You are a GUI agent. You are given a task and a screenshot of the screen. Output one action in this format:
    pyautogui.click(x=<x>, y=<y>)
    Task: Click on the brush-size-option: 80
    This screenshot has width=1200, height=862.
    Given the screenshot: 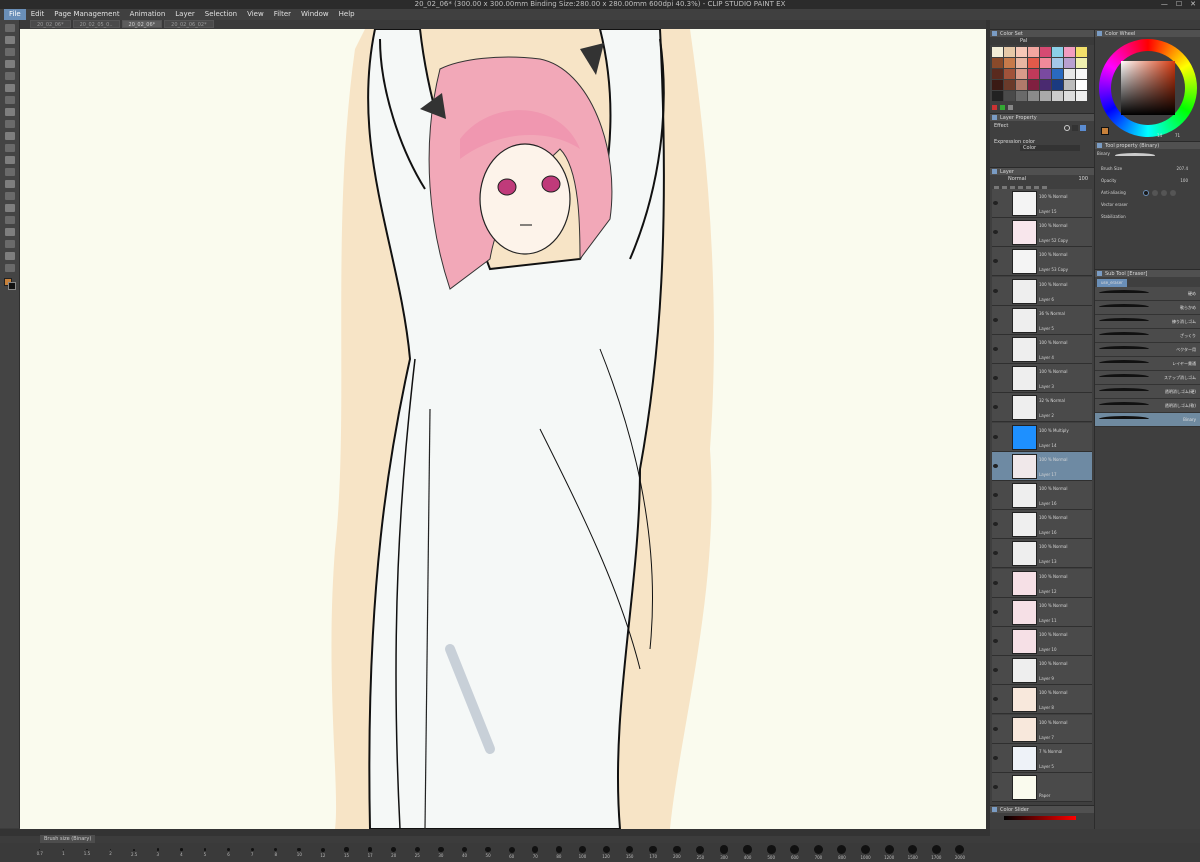 What is the action you would take?
    pyautogui.click(x=559, y=852)
    